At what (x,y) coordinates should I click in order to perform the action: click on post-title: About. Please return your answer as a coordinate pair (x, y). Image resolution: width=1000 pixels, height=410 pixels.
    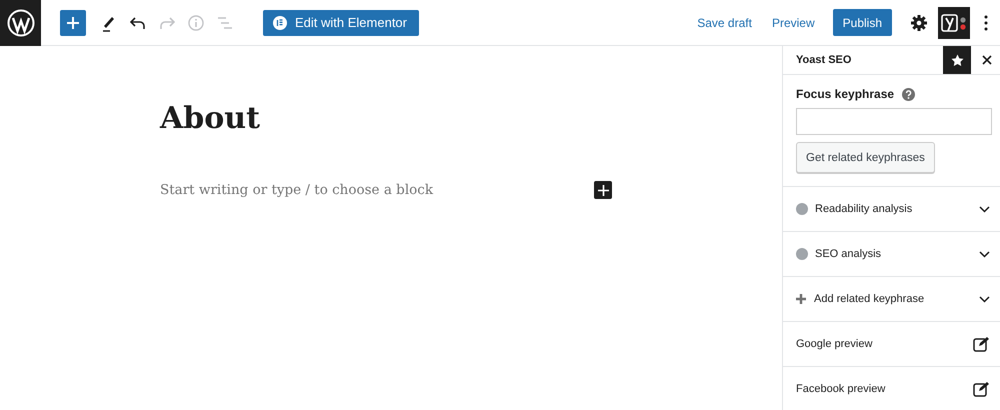
    Looking at the image, I should click on (210, 119).